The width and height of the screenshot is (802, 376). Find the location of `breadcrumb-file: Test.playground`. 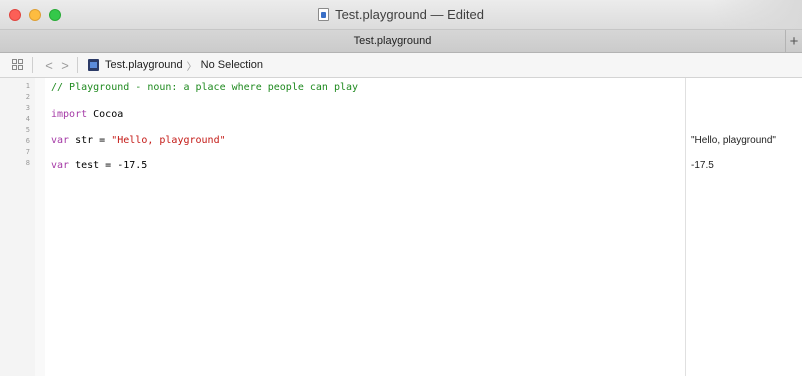

breadcrumb-file: Test.playground is located at coordinates (144, 65).